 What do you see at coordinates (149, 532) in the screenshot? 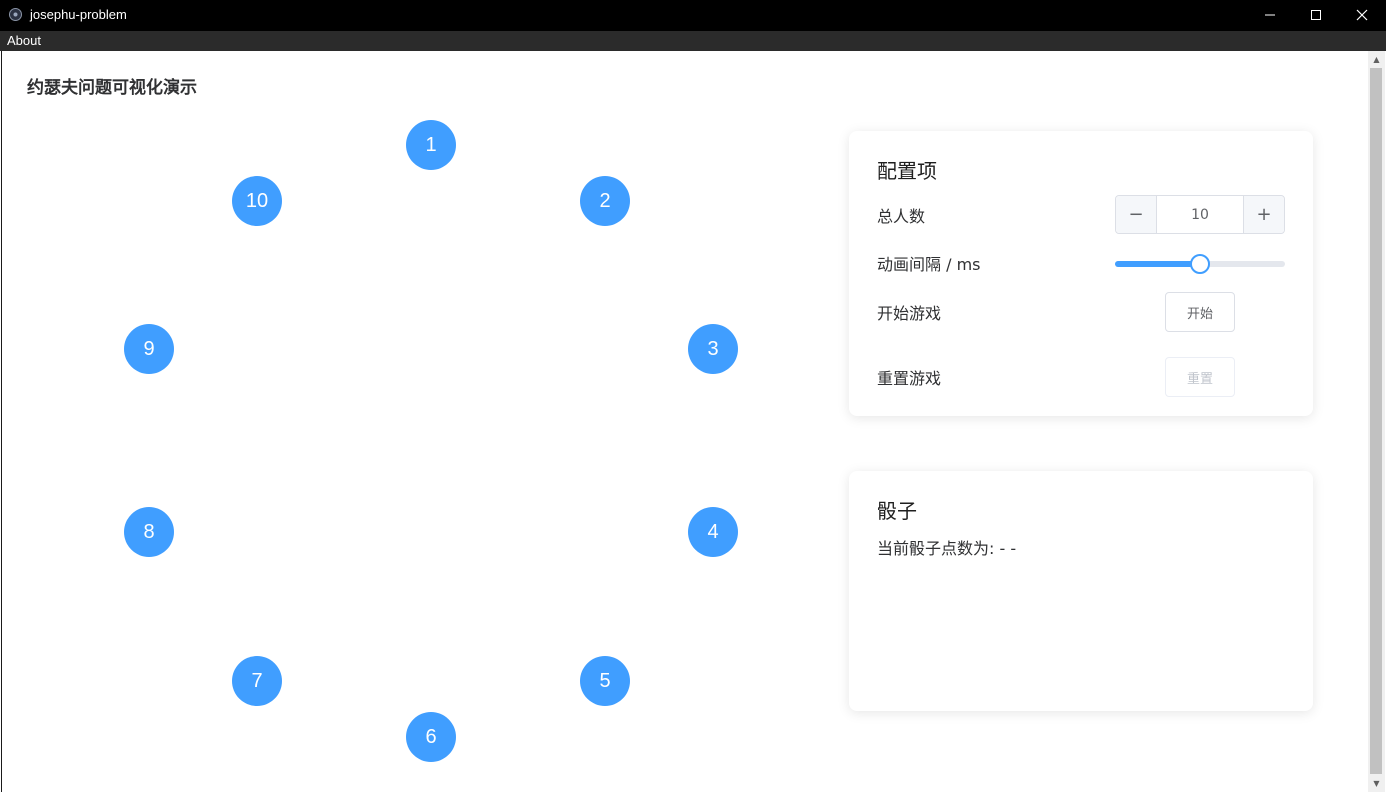
I see `circle-node: 8` at bounding box center [149, 532].